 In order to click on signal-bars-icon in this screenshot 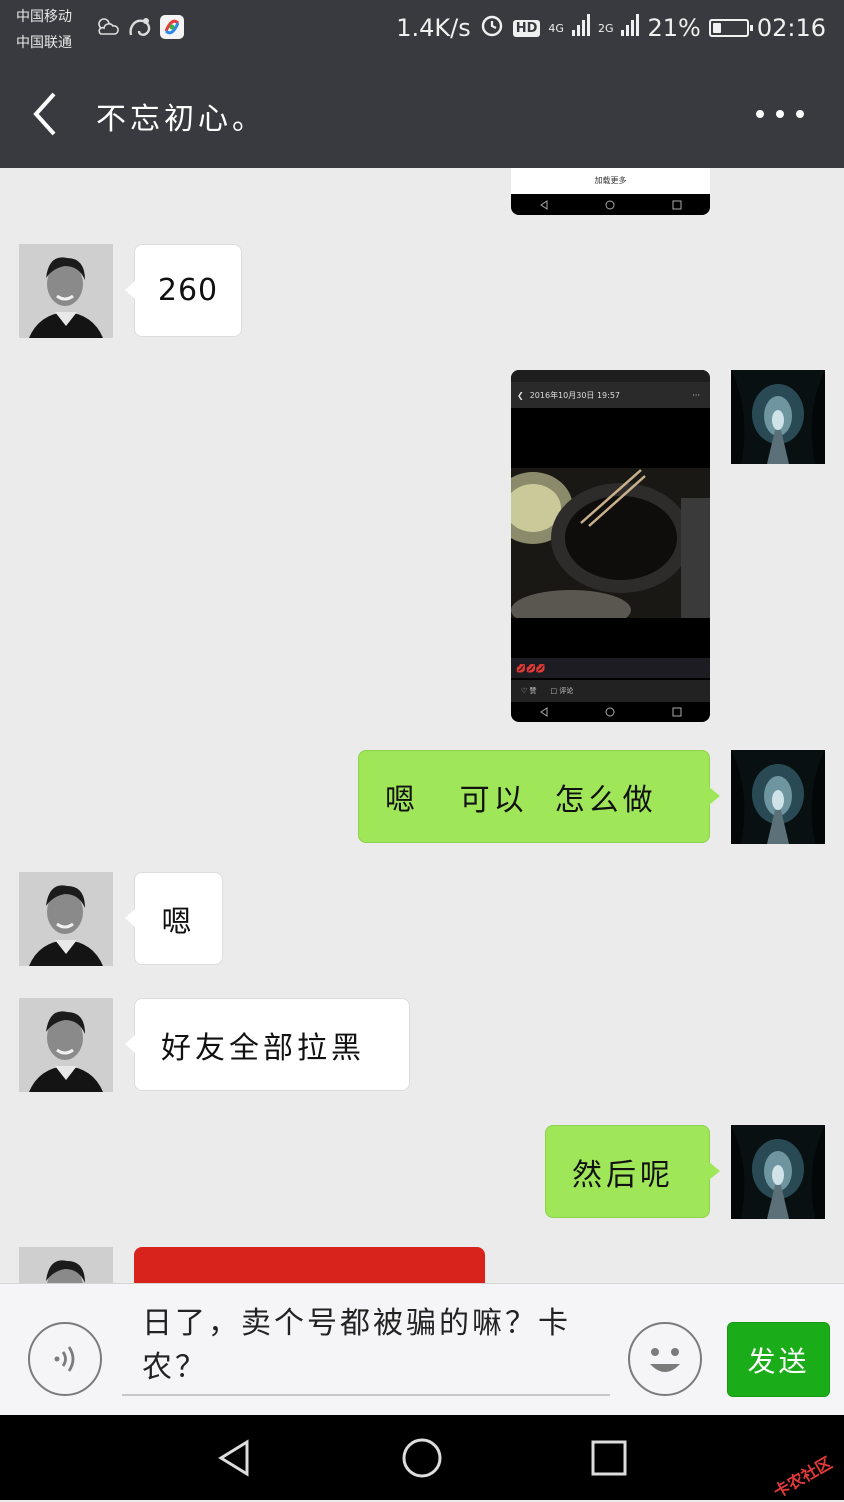, I will do `click(580, 28)`.